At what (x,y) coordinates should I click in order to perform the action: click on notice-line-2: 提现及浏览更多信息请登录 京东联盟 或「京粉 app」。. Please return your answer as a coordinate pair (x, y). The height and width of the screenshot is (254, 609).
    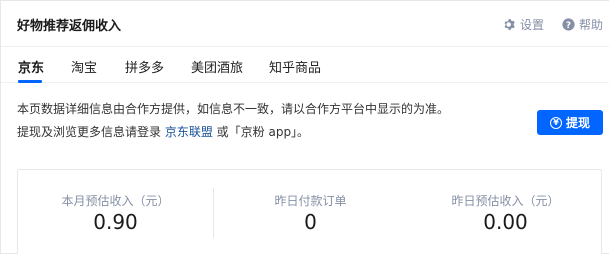
    Looking at the image, I should click on (163, 131).